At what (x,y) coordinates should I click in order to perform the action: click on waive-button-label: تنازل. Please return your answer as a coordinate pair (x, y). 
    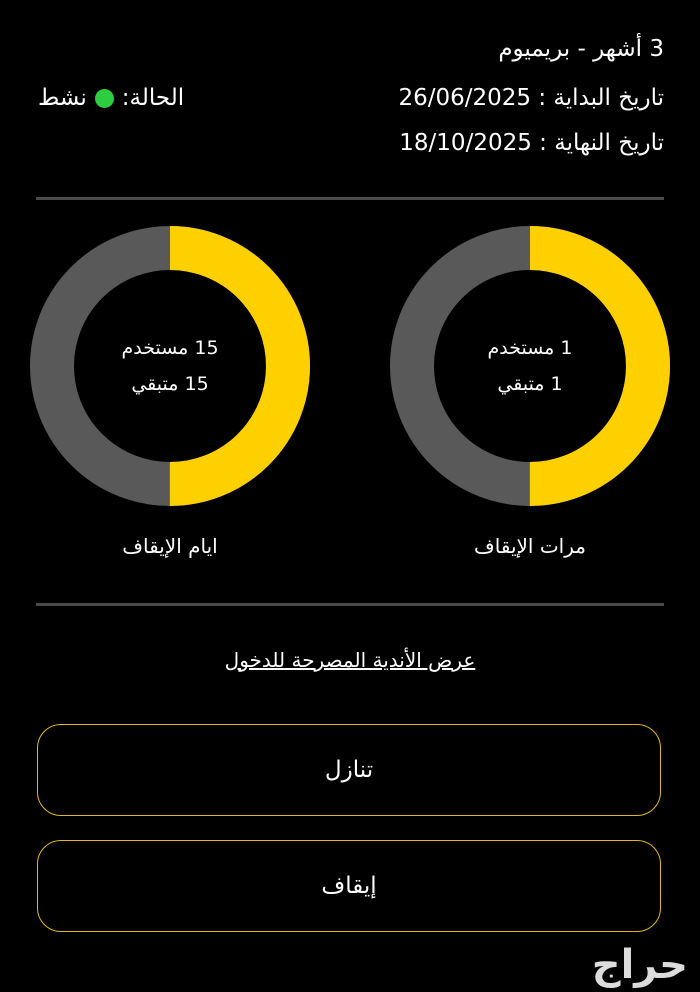
    Looking at the image, I should click on (349, 770).